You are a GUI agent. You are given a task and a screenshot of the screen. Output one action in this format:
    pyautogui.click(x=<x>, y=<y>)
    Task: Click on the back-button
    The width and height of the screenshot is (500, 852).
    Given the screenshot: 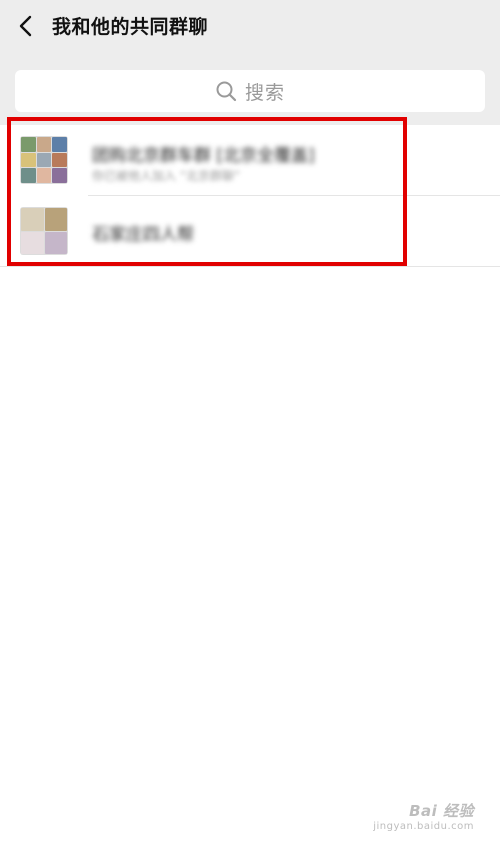 What is the action you would take?
    pyautogui.click(x=26, y=28)
    